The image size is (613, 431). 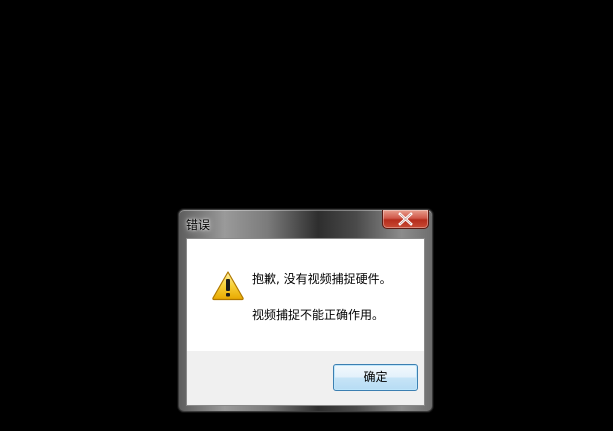 I want to click on error-message-line-2: 视频捕捉不能正确作用。, so click(x=318, y=315).